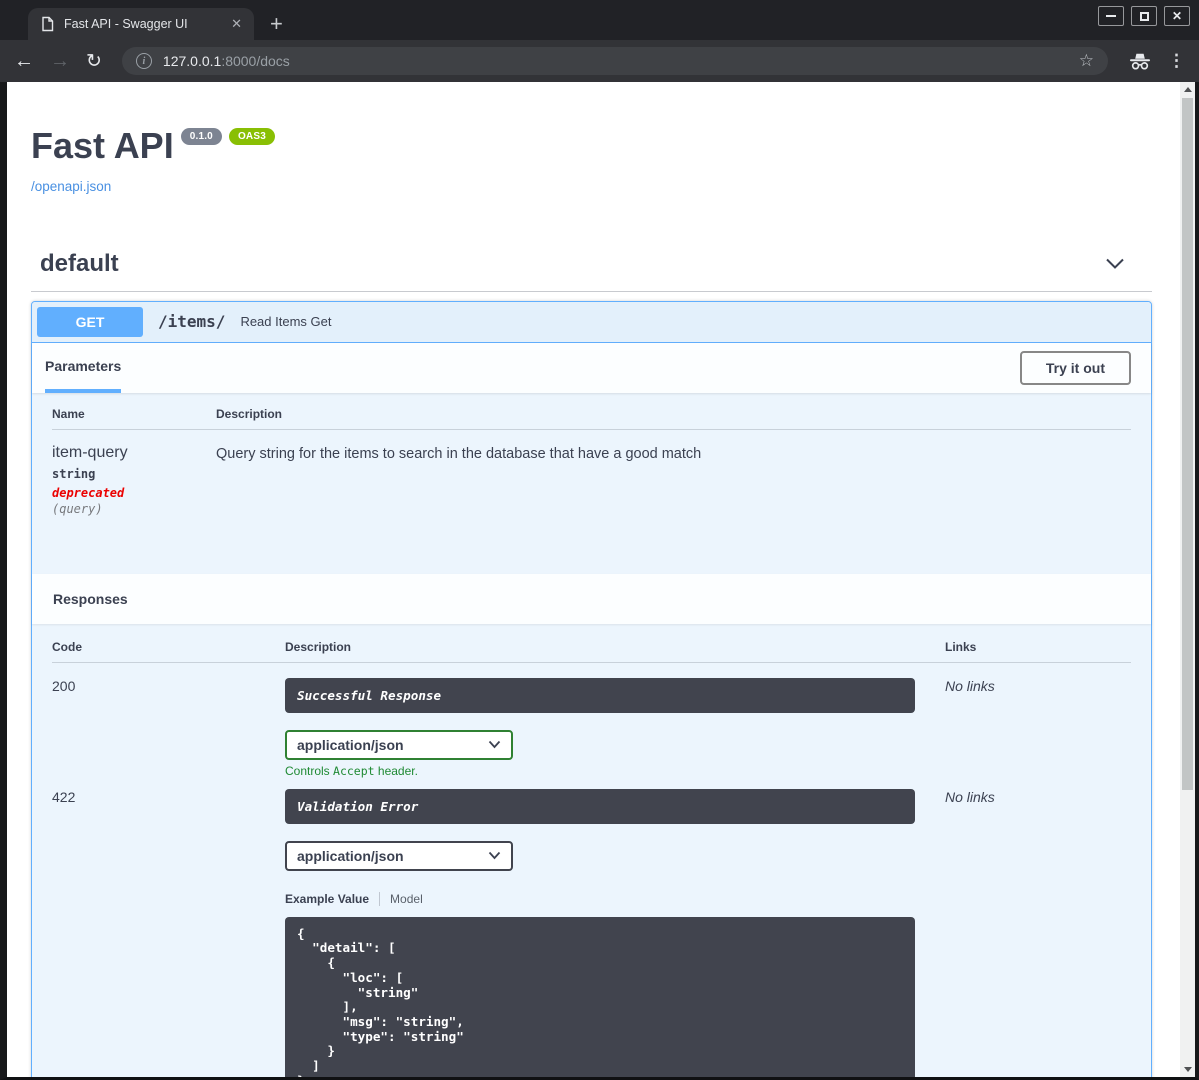 The width and height of the screenshot is (1199, 1080). Describe the element at coordinates (614, 61) in the screenshot. I see `address-bar: i 127.0.0.1:8000/docs ☆` at that location.